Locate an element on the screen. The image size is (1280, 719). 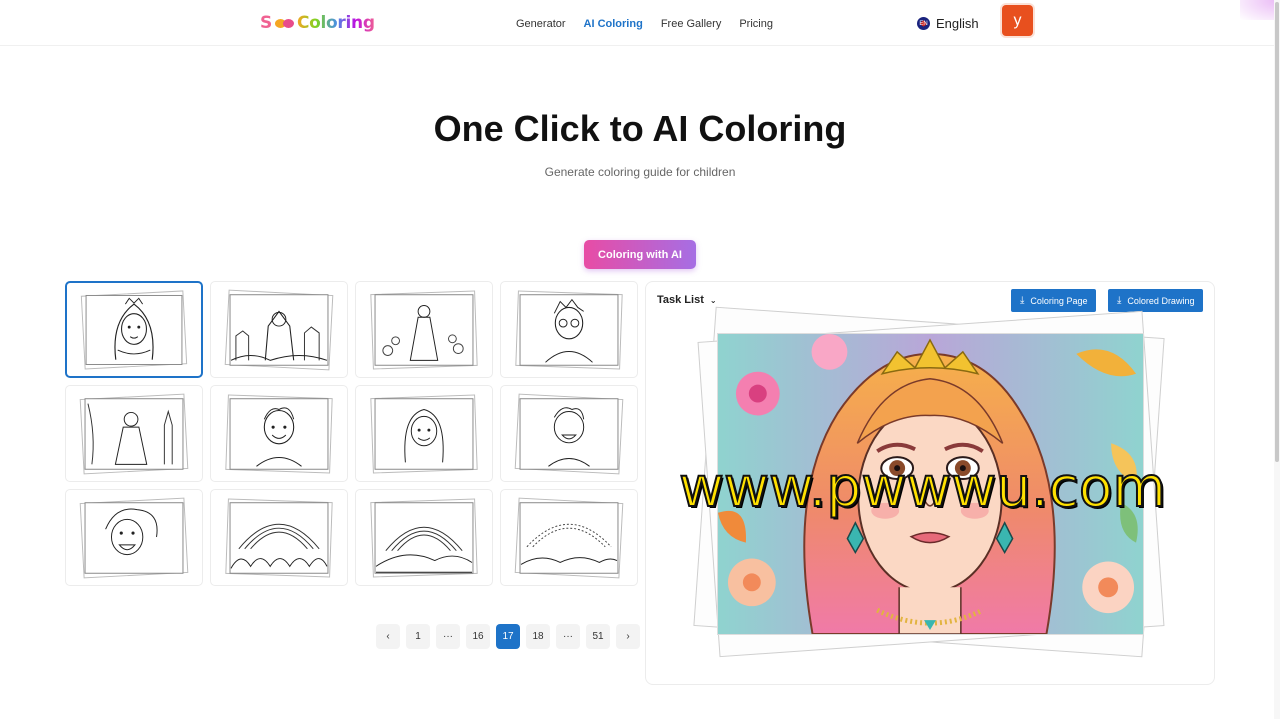
download-colored-drawing-label: Colored Drawing is located at coordinates (1161, 300).